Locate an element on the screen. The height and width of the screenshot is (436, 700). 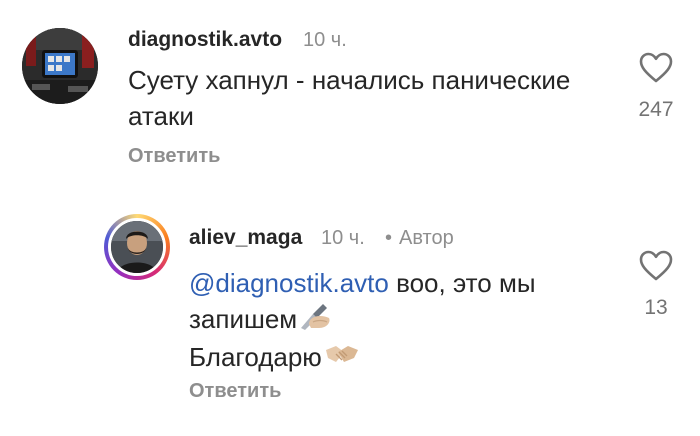
comment-text-fragment: запишем is located at coordinates (243, 319).